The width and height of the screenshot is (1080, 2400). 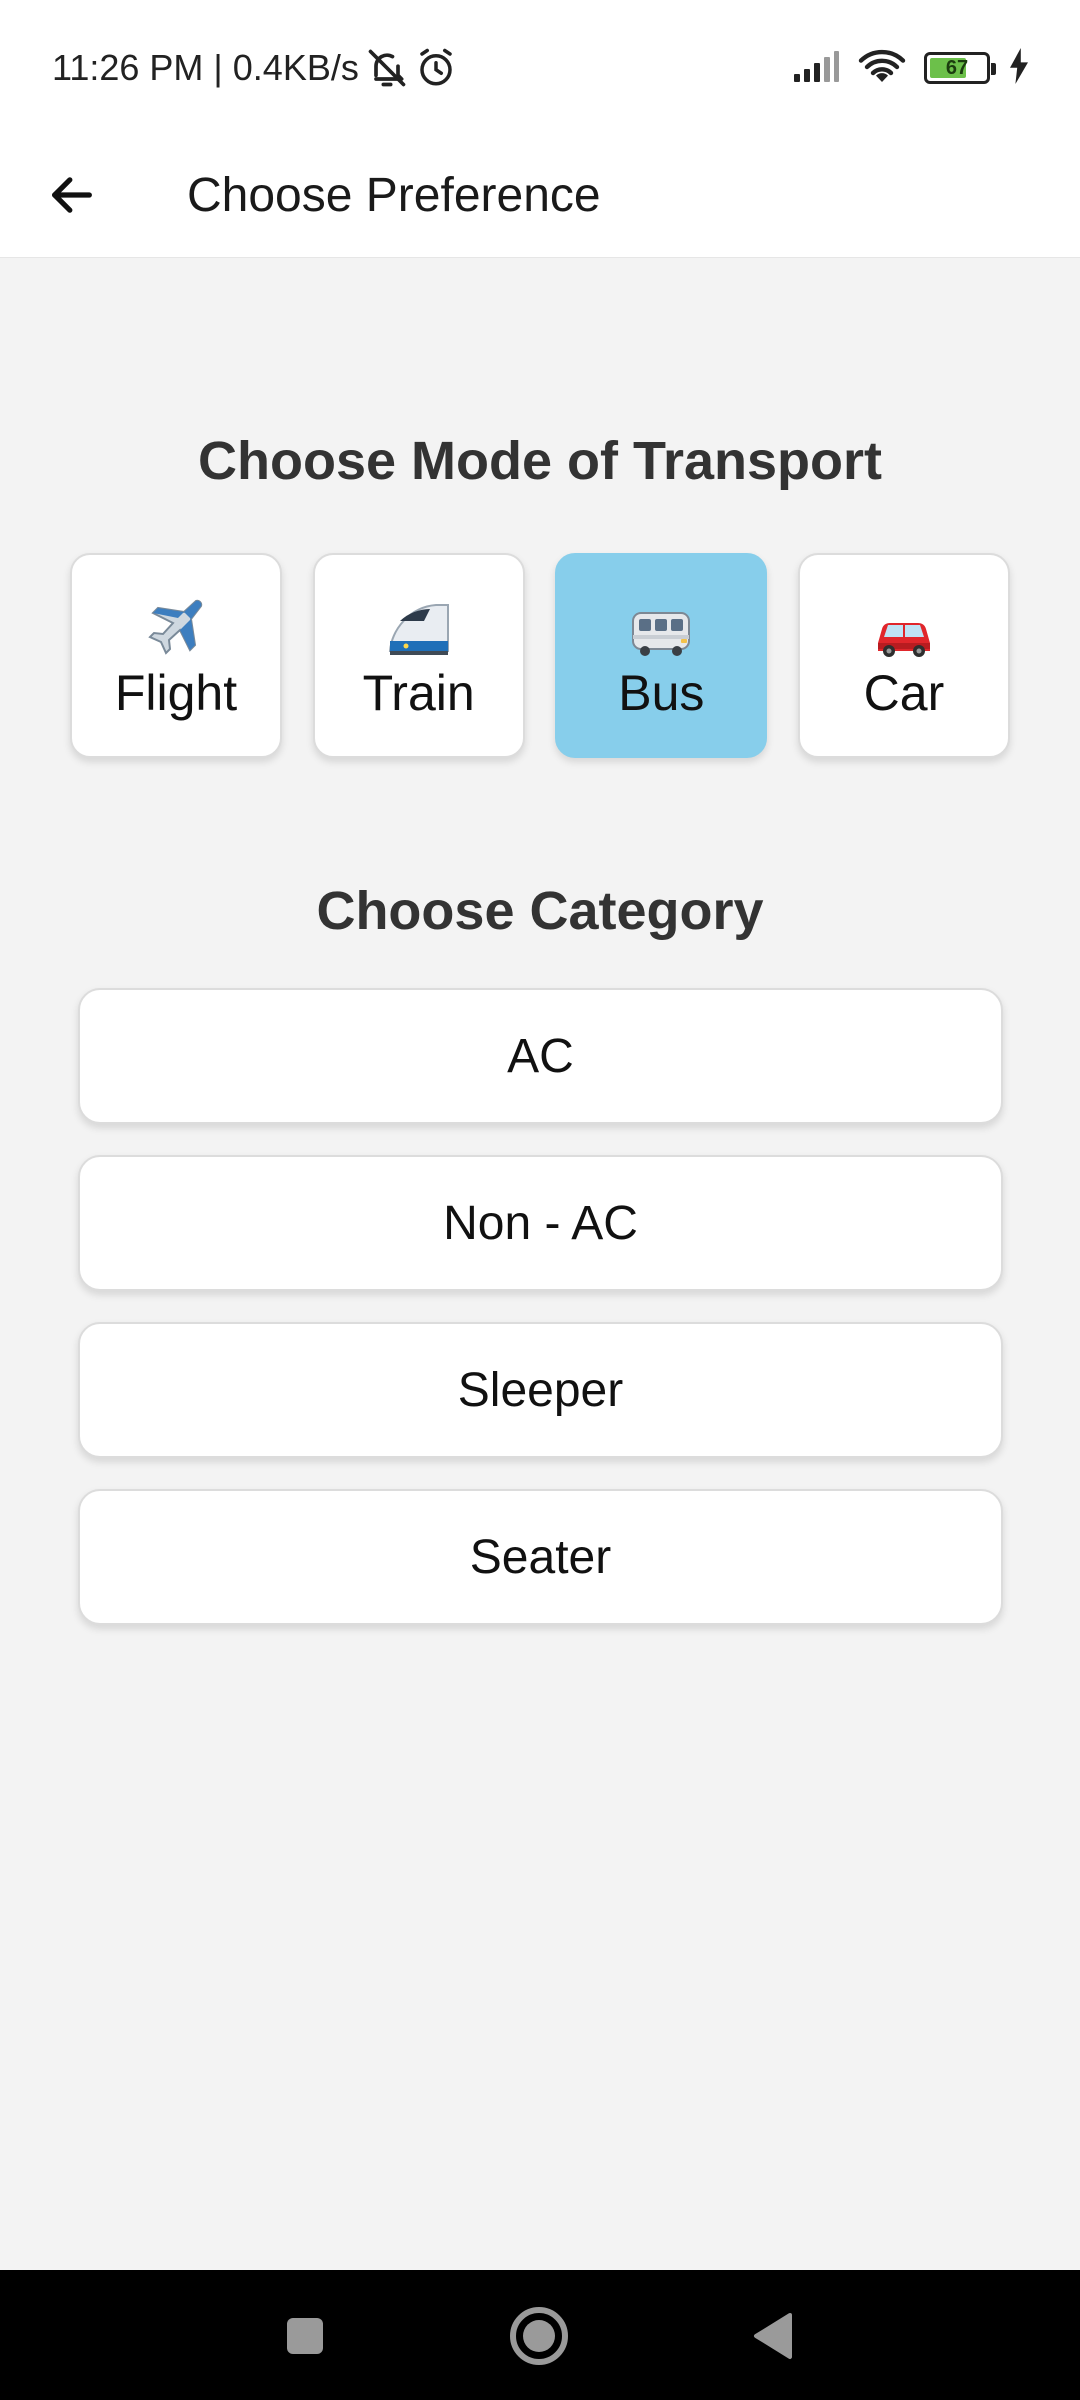 What do you see at coordinates (205, 67) in the screenshot?
I see `status-time-network: 11:26 PM | 0.4KB/s` at bounding box center [205, 67].